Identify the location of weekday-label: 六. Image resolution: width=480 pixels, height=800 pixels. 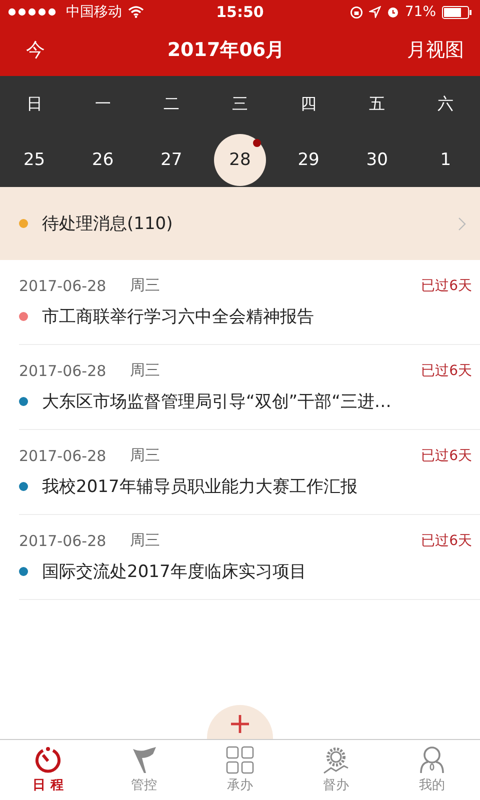
(446, 104).